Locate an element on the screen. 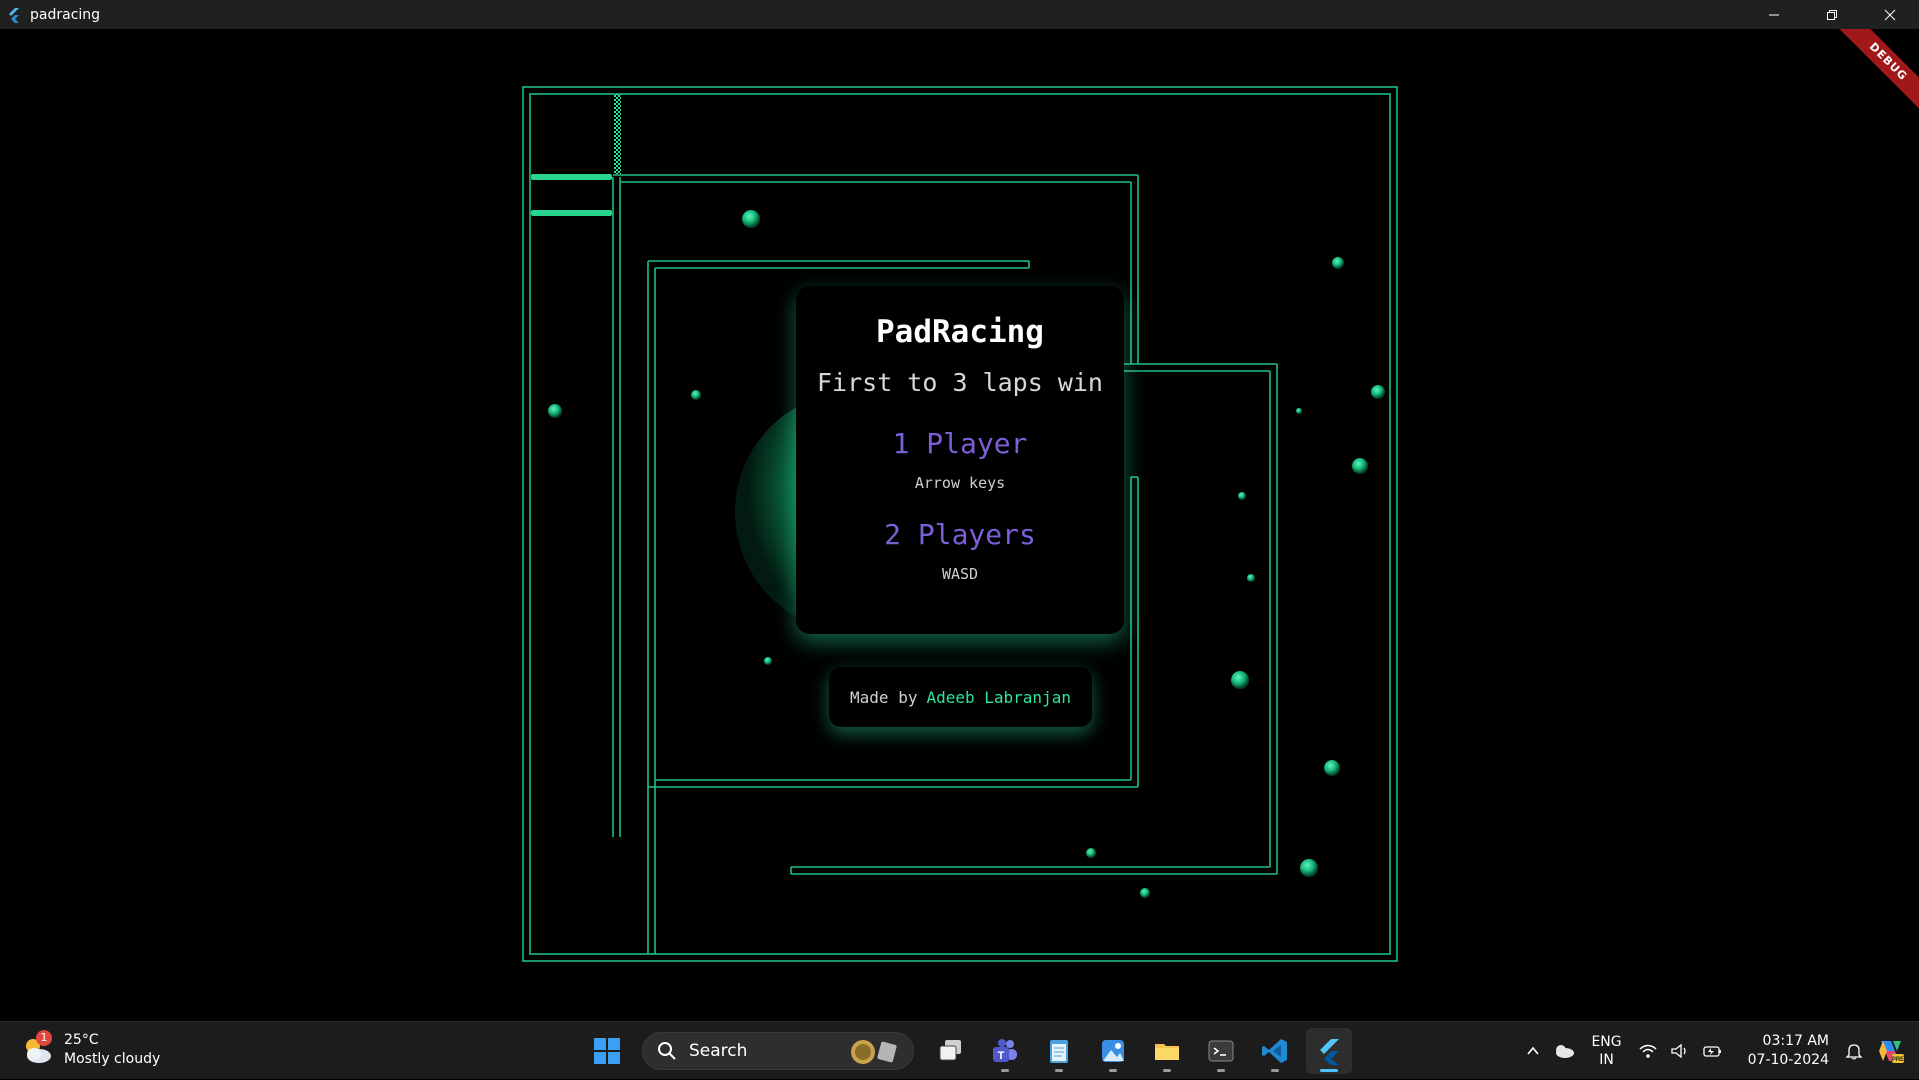 The image size is (1919, 1080). terminal-button is located at coordinates (1221, 1051).